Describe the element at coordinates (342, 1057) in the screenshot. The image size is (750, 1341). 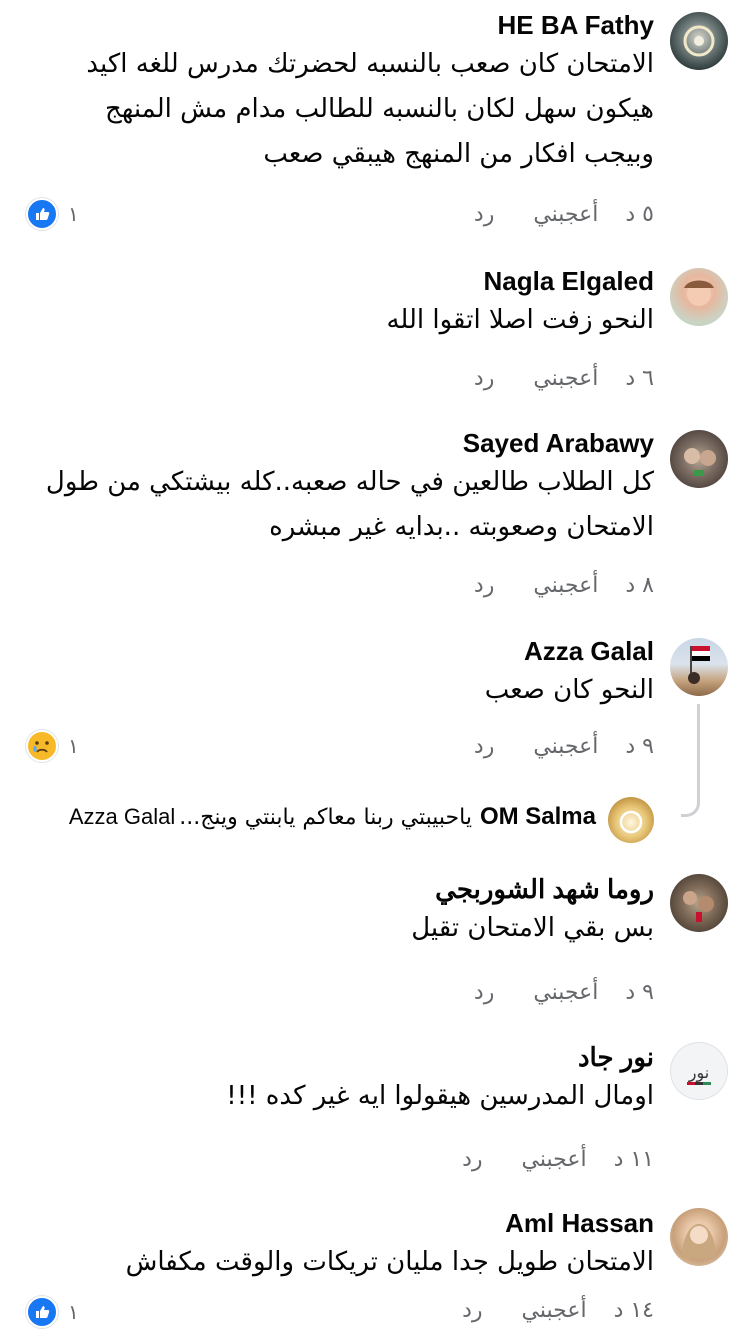
I see `commenter-name: نور جاد` at that location.